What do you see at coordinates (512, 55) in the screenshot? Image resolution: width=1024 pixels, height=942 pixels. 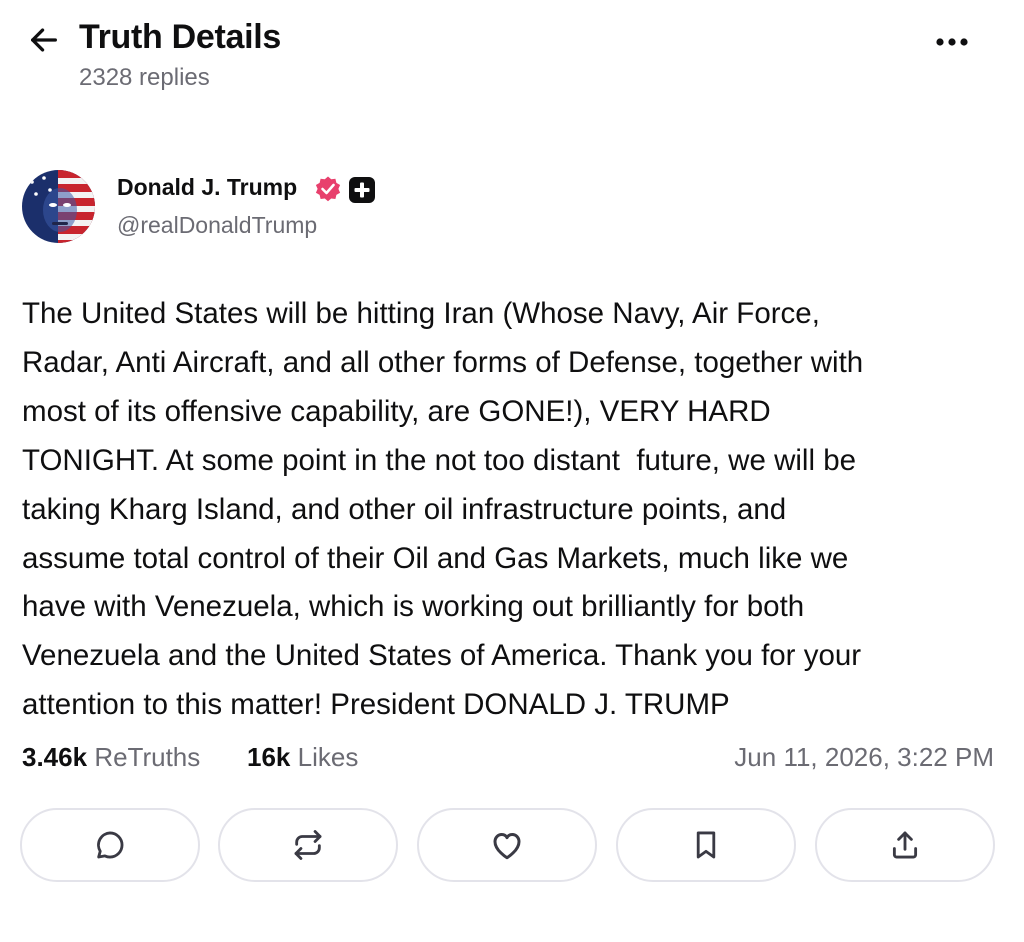 I see `page-header: Truth Details 2328 replies` at bounding box center [512, 55].